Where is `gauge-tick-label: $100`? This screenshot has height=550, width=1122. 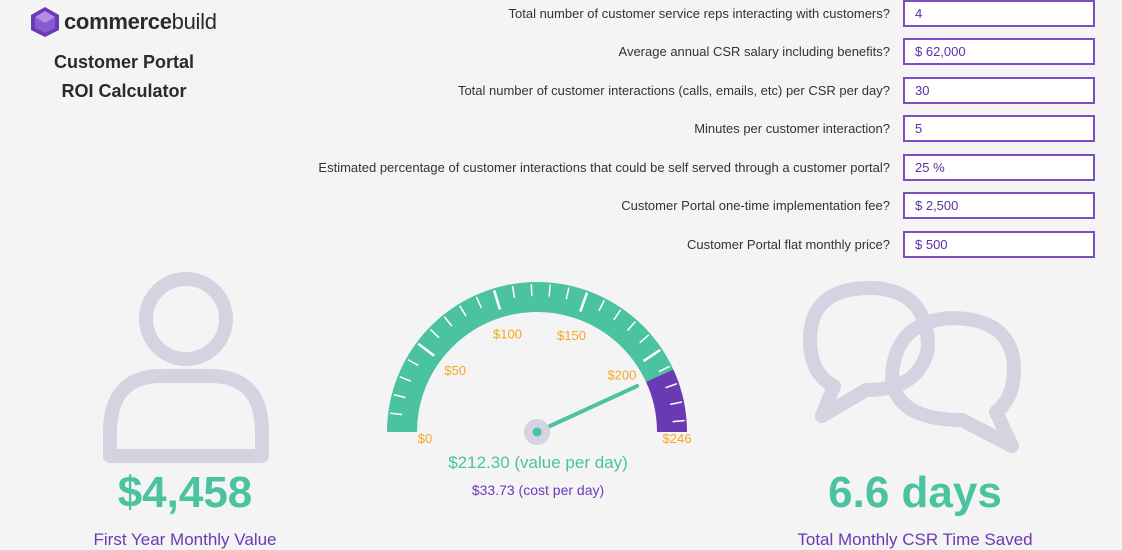
gauge-tick-label: $100 is located at coordinates (507, 333).